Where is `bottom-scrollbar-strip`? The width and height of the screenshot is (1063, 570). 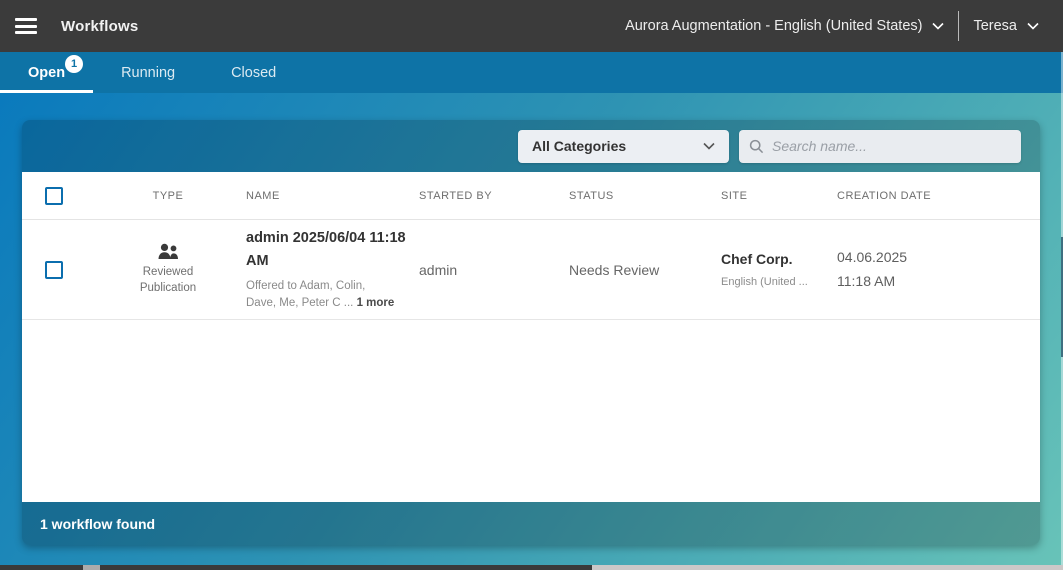 bottom-scrollbar-strip is located at coordinates (531, 567).